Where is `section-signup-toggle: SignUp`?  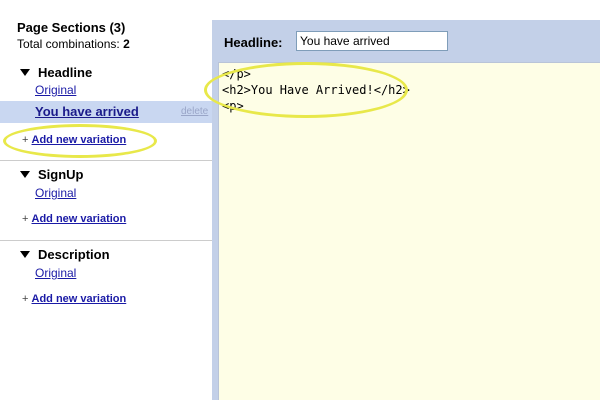
section-signup-toggle: SignUp is located at coordinates (52, 174).